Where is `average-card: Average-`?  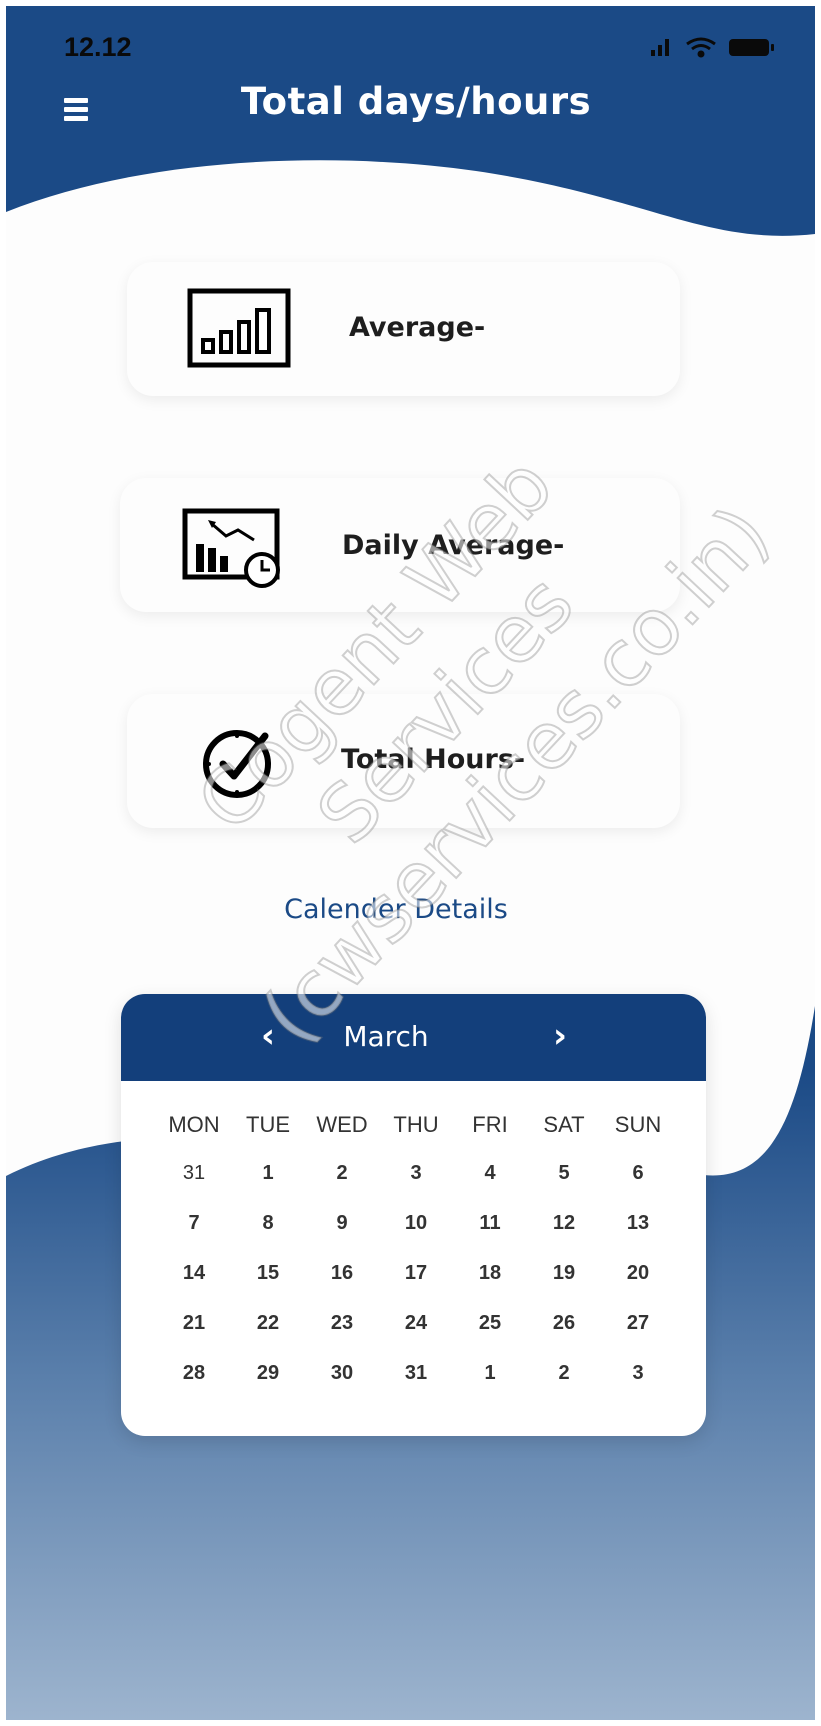
average-card: Average- is located at coordinates (403, 329).